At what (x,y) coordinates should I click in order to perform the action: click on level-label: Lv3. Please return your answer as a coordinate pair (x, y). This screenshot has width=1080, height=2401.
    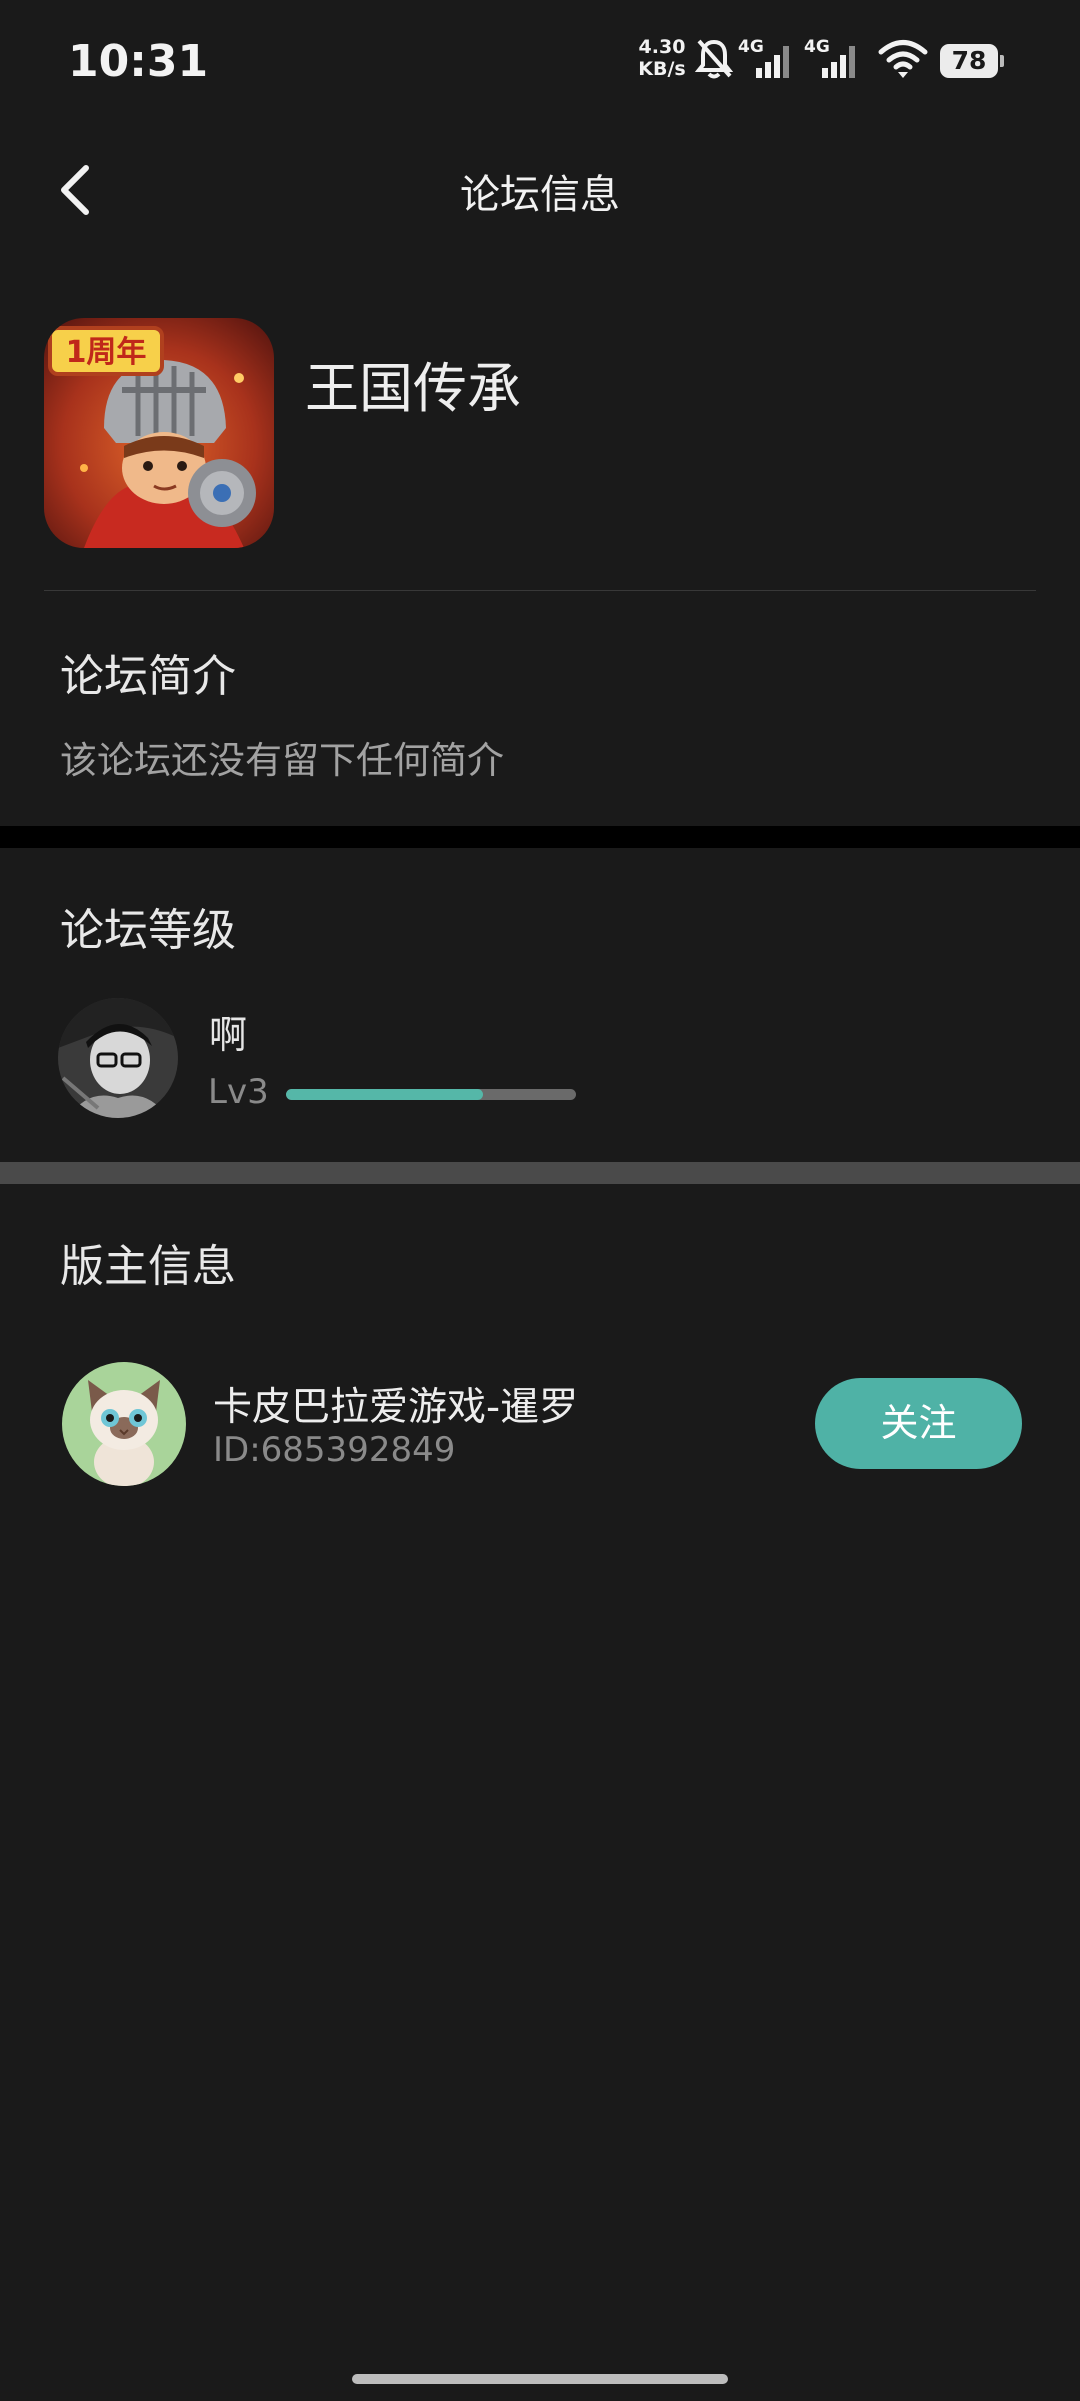
    Looking at the image, I should click on (238, 1092).